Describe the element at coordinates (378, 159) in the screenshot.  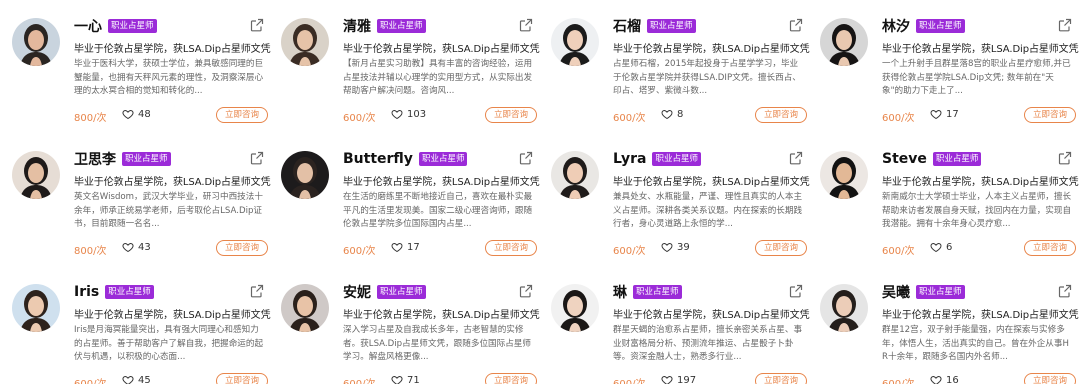
I see `astrologer-name: Butterfly` at that location.